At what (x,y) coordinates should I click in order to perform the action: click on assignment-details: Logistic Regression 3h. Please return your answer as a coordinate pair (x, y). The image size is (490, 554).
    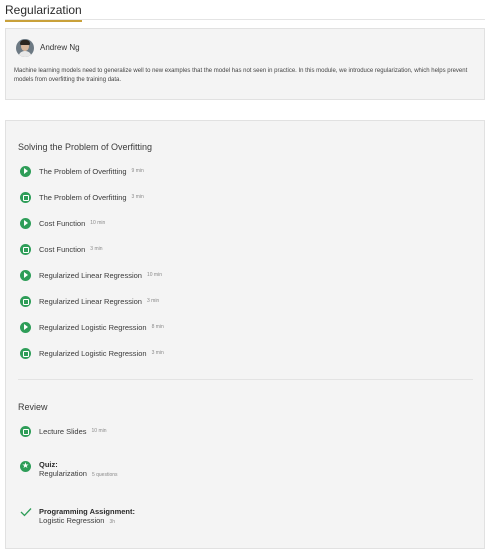
    Looking at the image, I should click on (77, 520).